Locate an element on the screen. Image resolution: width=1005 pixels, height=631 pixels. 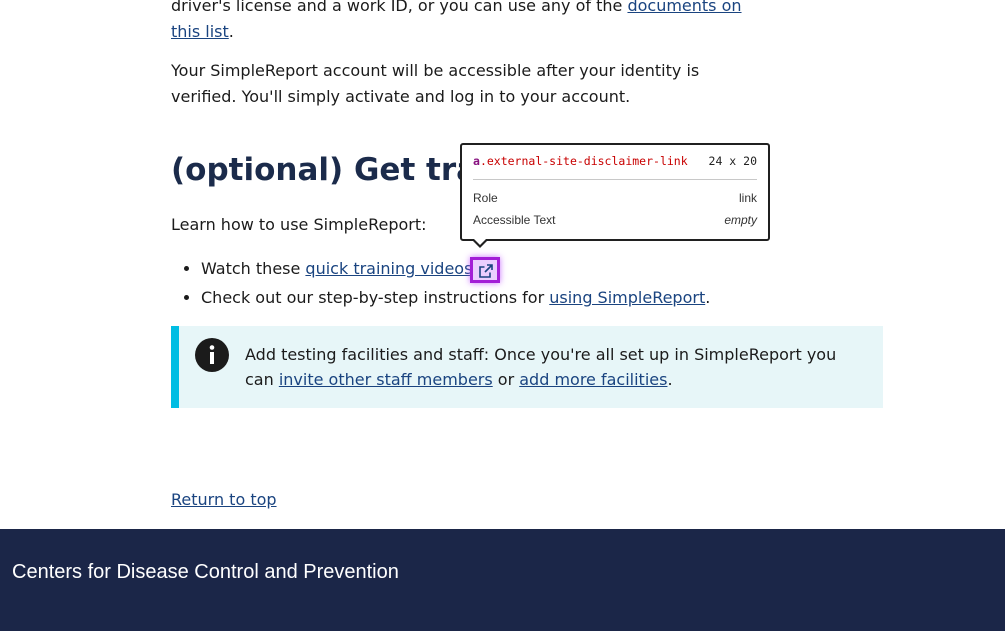
tooltip-size: 24 x 20 is located at coordinates (732, 161).